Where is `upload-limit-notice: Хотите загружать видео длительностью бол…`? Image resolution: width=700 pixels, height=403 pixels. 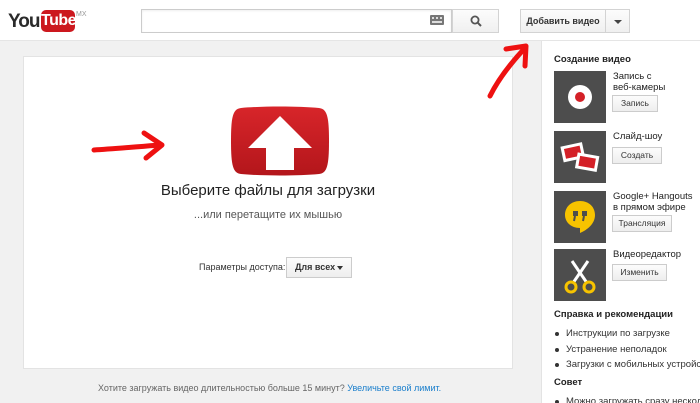
upload-limit-notice: Хотите загружать видео длительностью бол… is located at coordinates (269, 388).